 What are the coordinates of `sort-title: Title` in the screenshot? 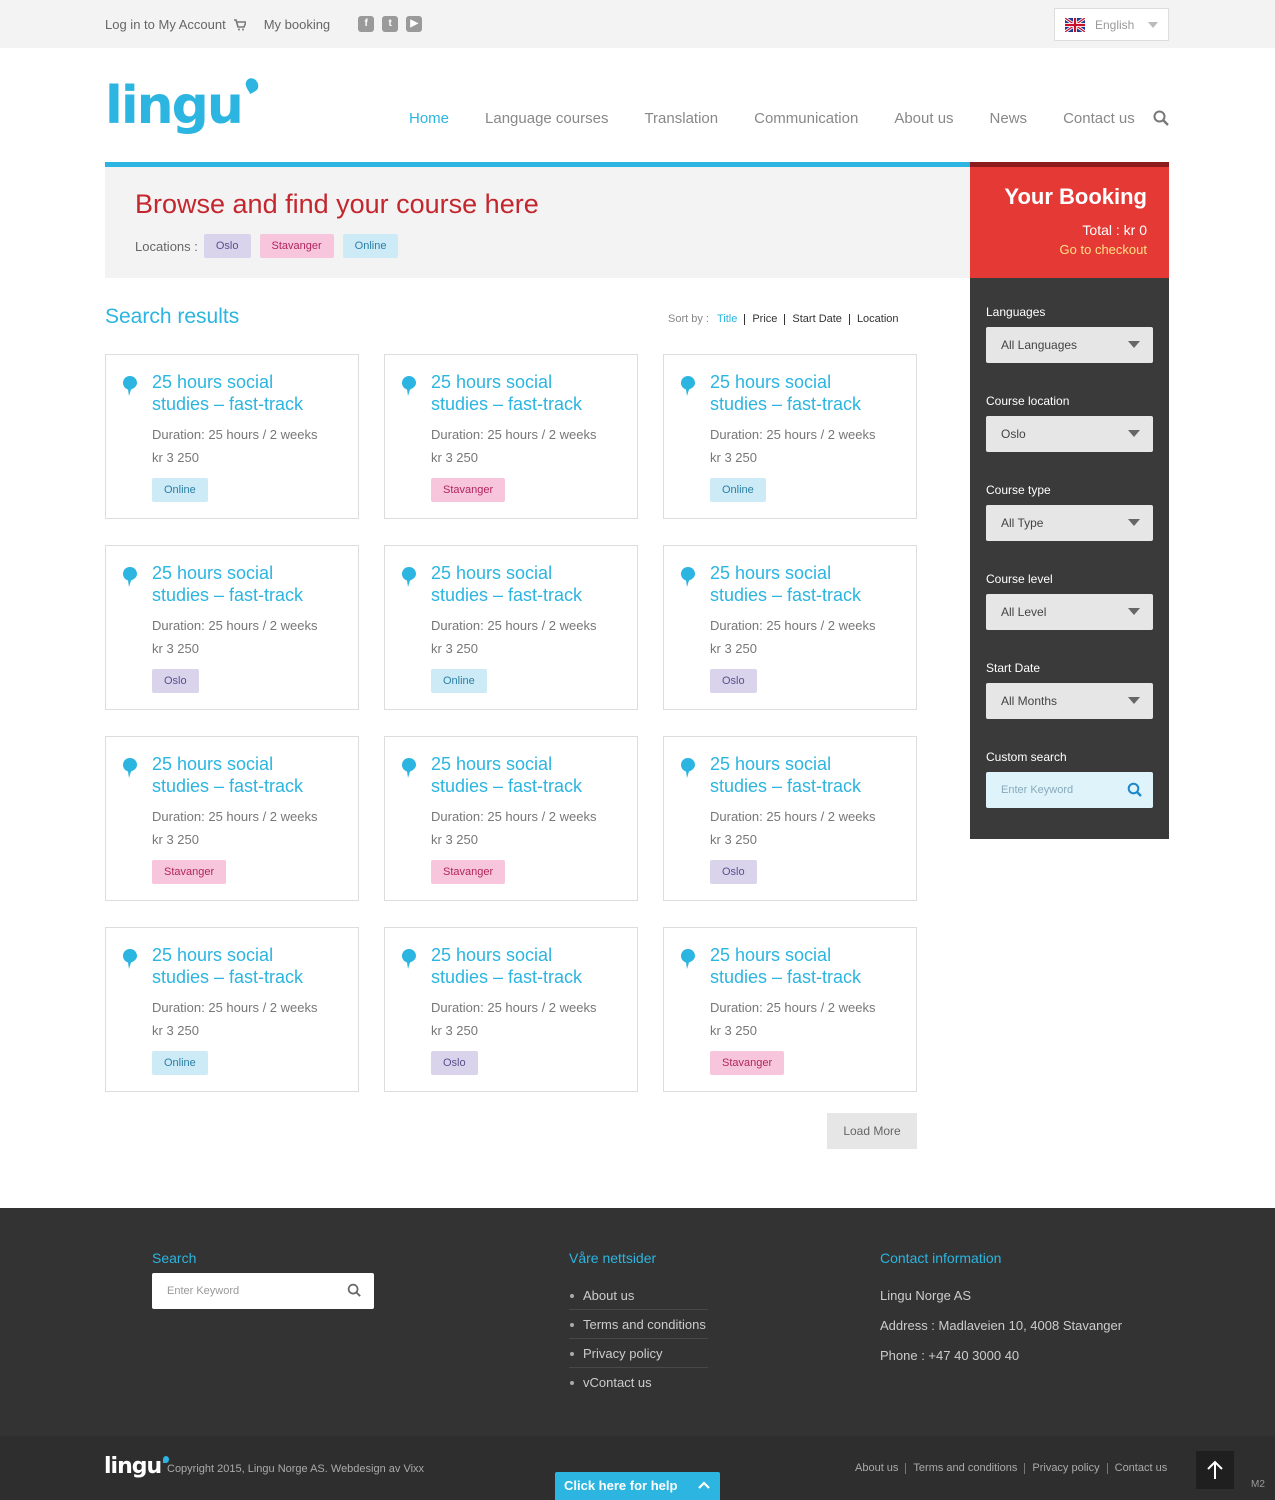 It's located at (727, 319).